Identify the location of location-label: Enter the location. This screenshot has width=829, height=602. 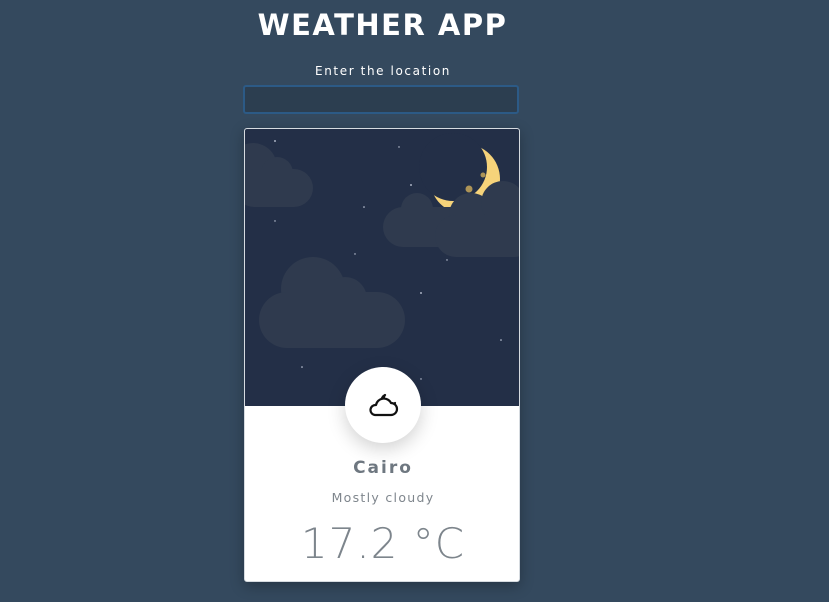
(383, 71).